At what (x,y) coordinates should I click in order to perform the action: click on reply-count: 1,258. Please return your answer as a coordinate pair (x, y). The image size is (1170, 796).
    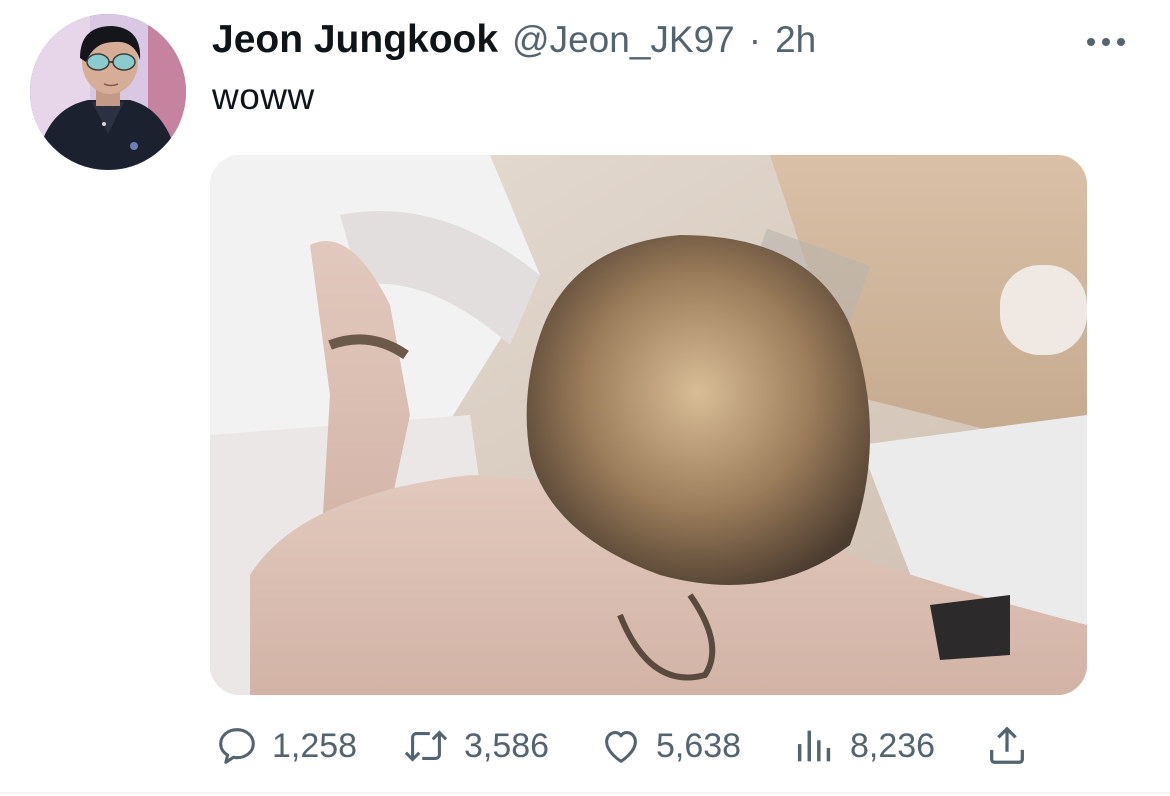
    Looking at the image, I should click on (315, 745).